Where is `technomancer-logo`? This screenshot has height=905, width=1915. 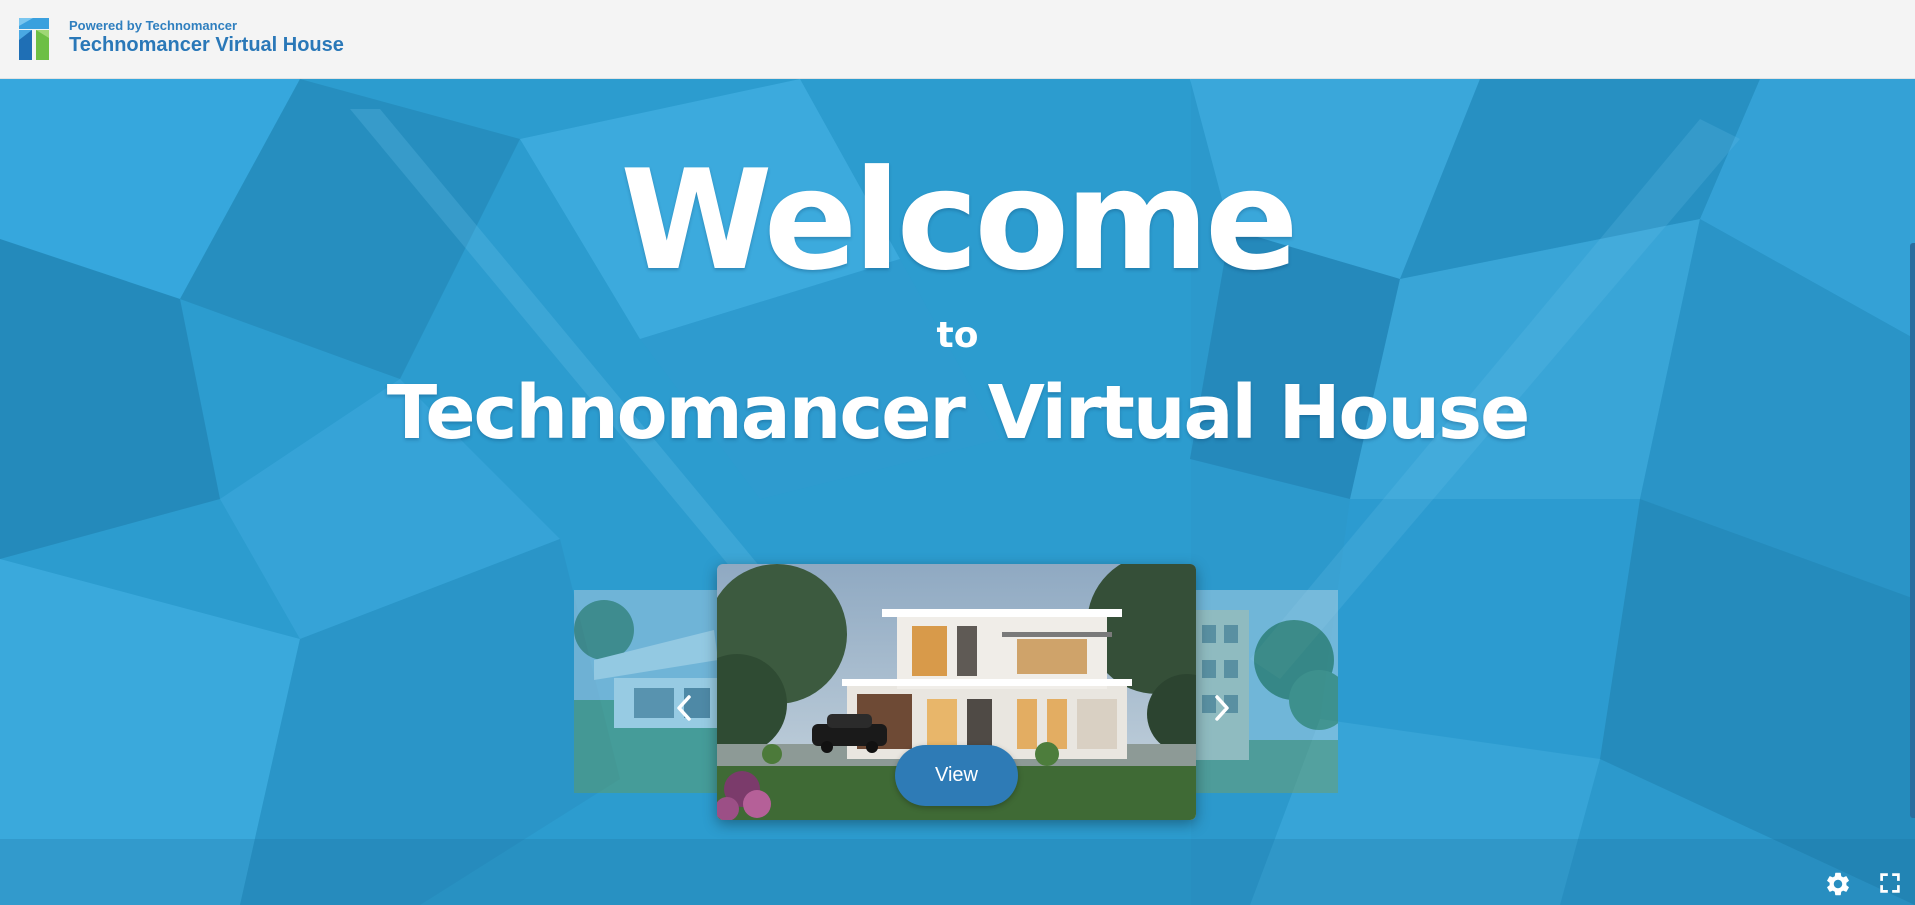 technomancer-logo is located at coordinates (34, 39).